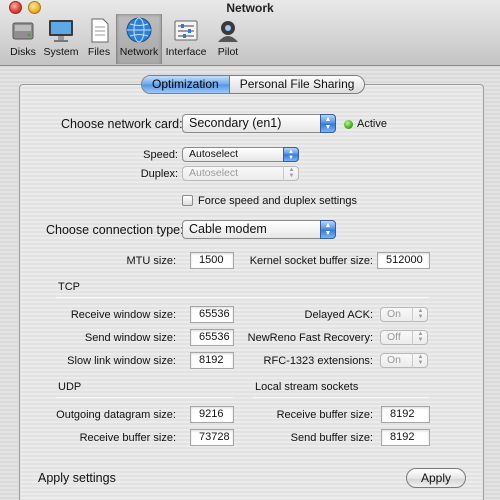  I want to click on duplex-popup: Autoselect ▲ ▼, so click(240, 173).